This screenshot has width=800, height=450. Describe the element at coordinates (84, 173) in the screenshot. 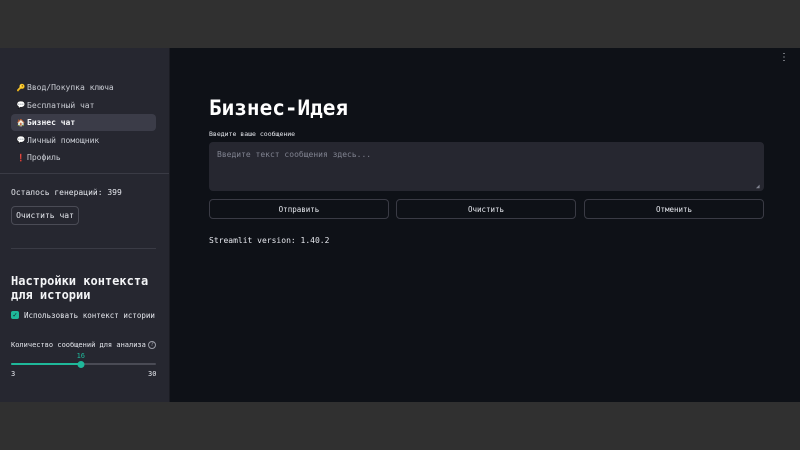

I see `nav-divider` at that location.